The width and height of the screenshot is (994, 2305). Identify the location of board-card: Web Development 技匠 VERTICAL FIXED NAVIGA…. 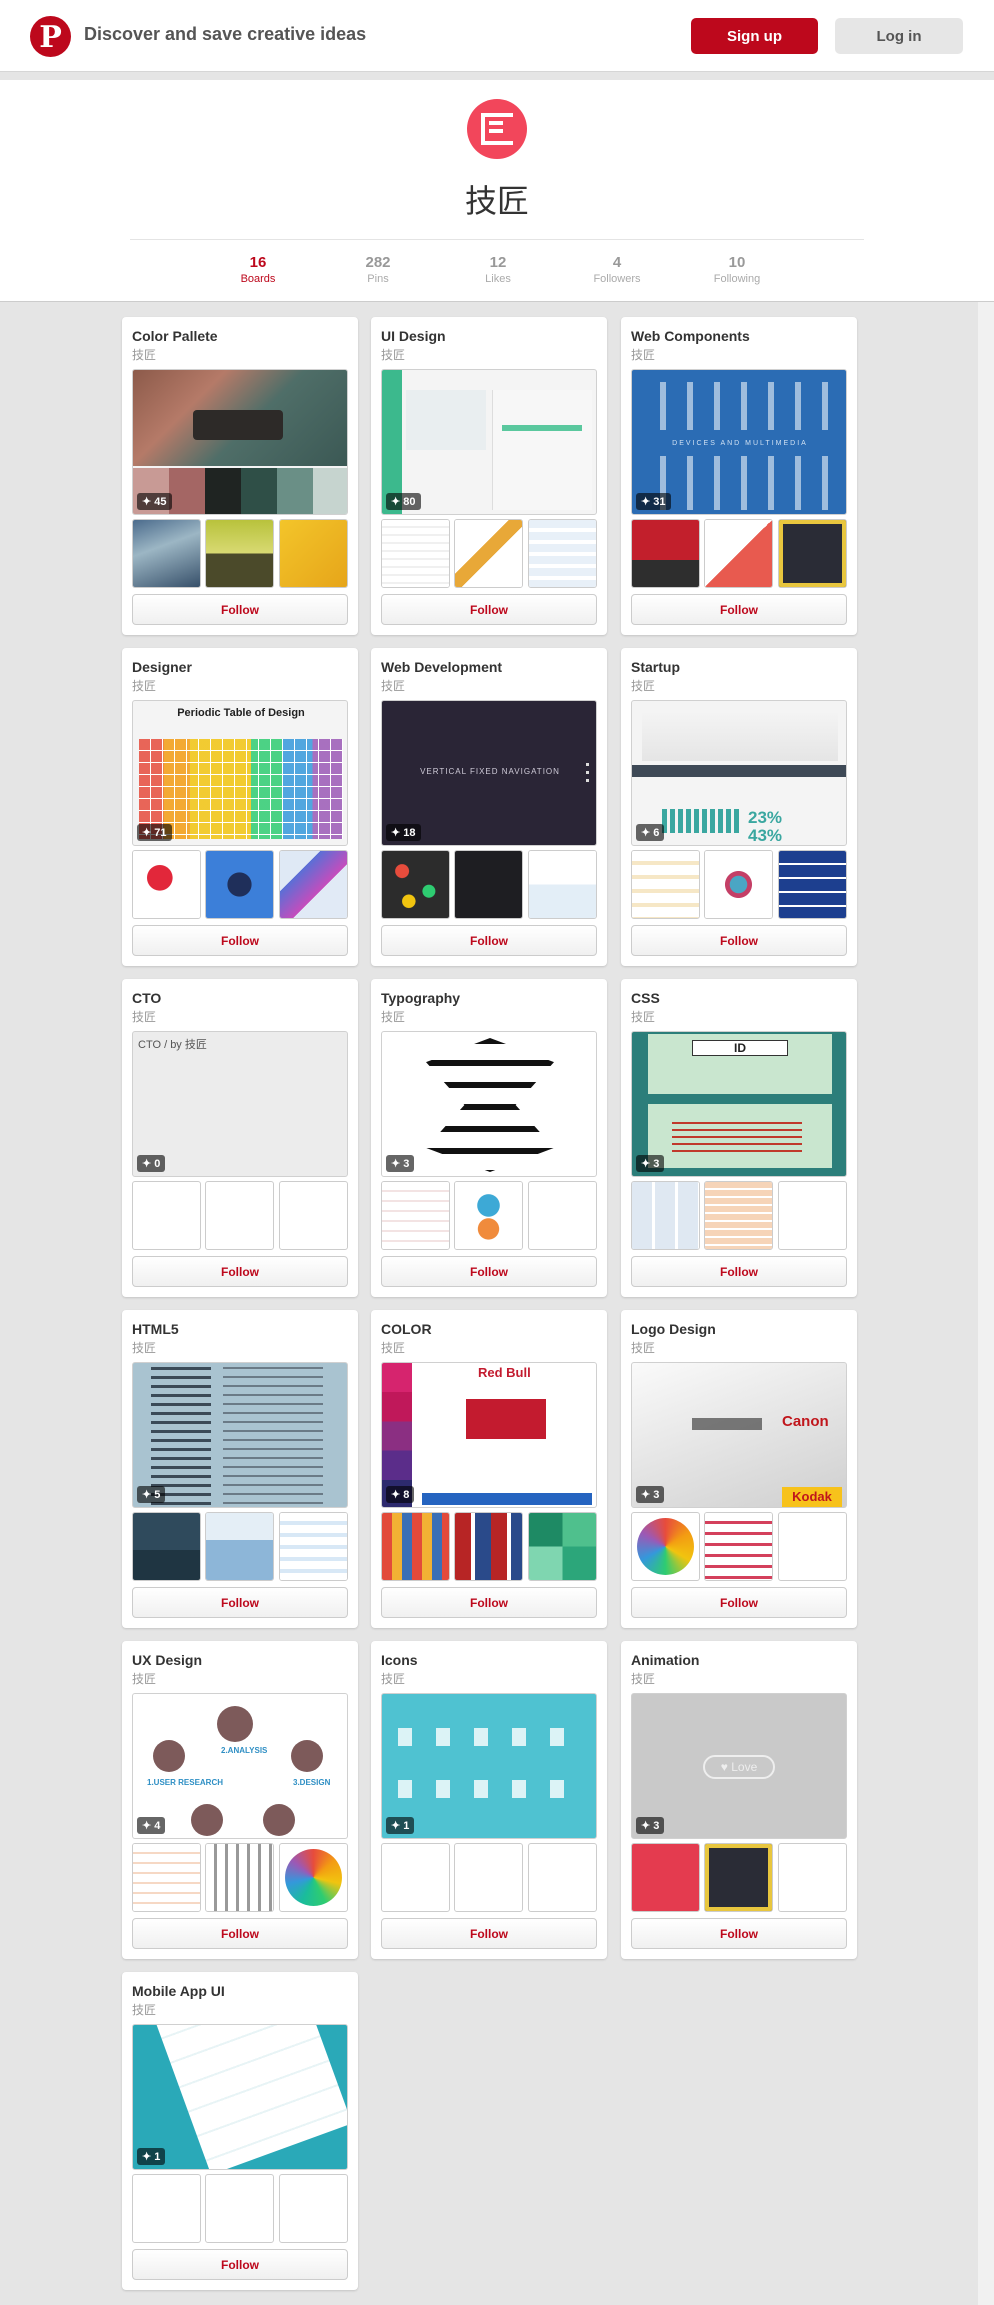
(489, 807).